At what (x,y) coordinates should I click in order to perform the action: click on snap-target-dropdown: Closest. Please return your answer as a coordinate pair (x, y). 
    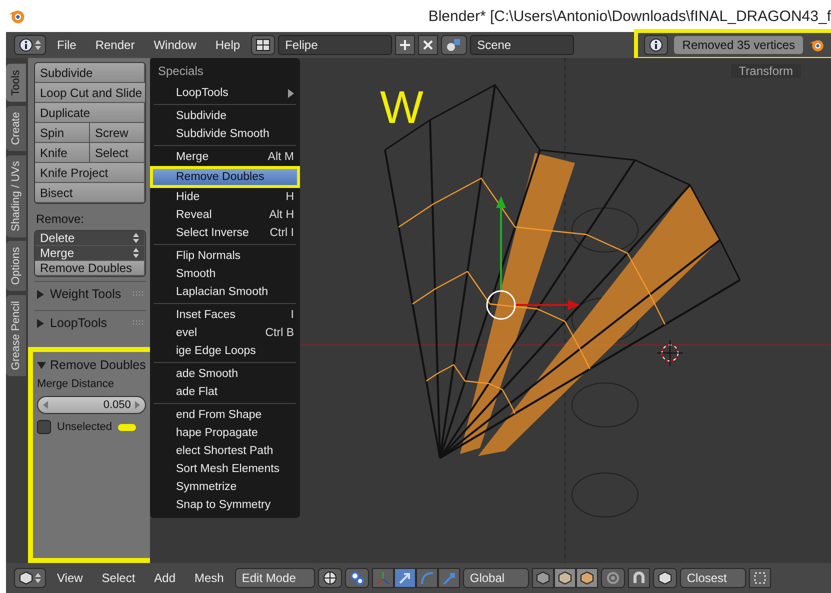
    Looking at the image, I should click on (713, 578).